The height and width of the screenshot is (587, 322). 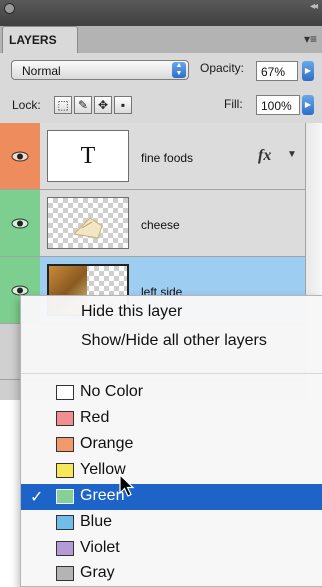 I want to click on color-swatch-no-color, so click(x=65, y=392).